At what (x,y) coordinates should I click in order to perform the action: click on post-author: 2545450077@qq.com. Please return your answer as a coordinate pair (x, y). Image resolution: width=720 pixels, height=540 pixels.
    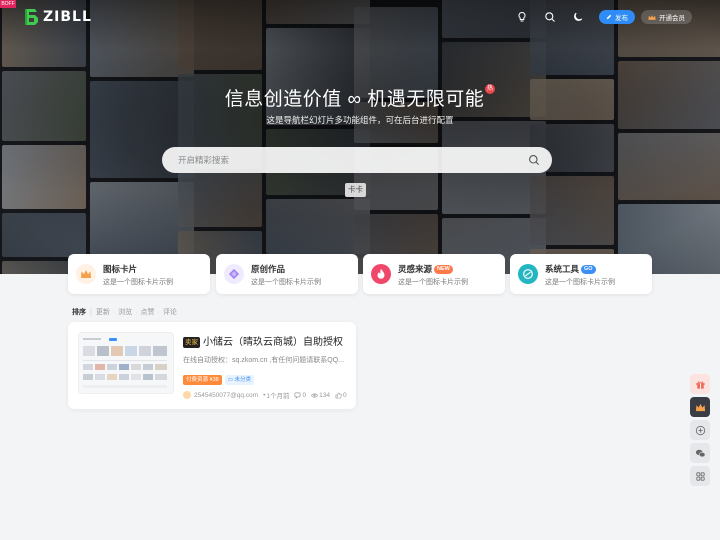
    Looking at the image, I should click on (226, 395).